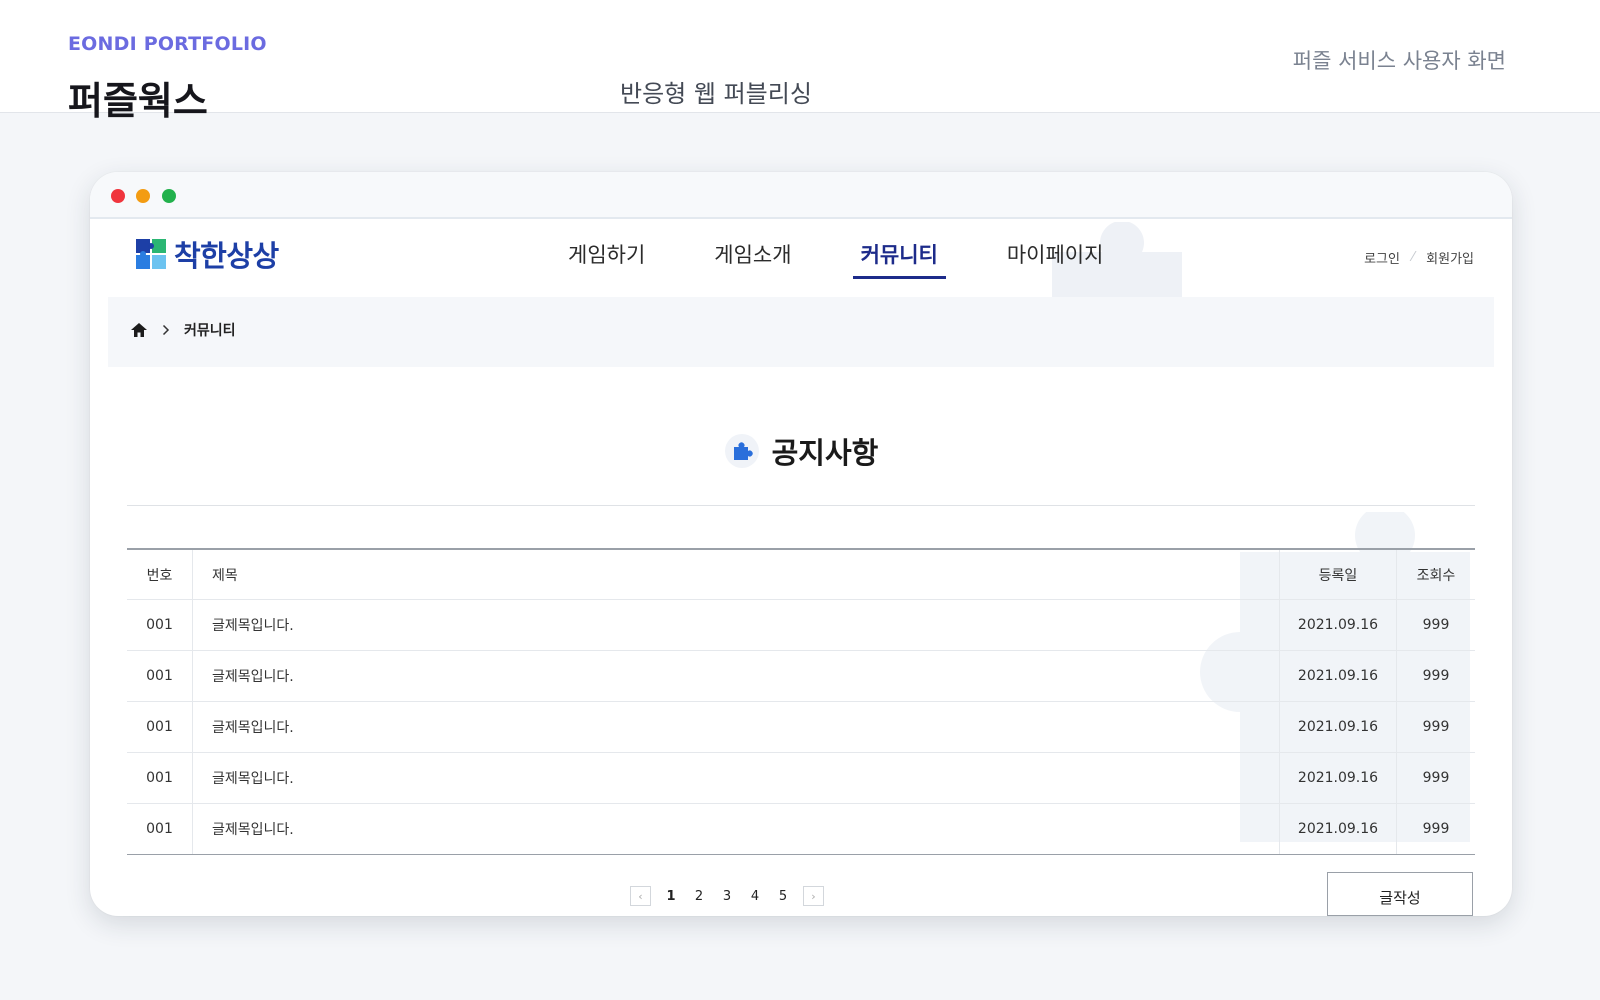 This screenshot has height=1000, width=1600. I want to click on puzzle-logo-icon, so click(151, 254).